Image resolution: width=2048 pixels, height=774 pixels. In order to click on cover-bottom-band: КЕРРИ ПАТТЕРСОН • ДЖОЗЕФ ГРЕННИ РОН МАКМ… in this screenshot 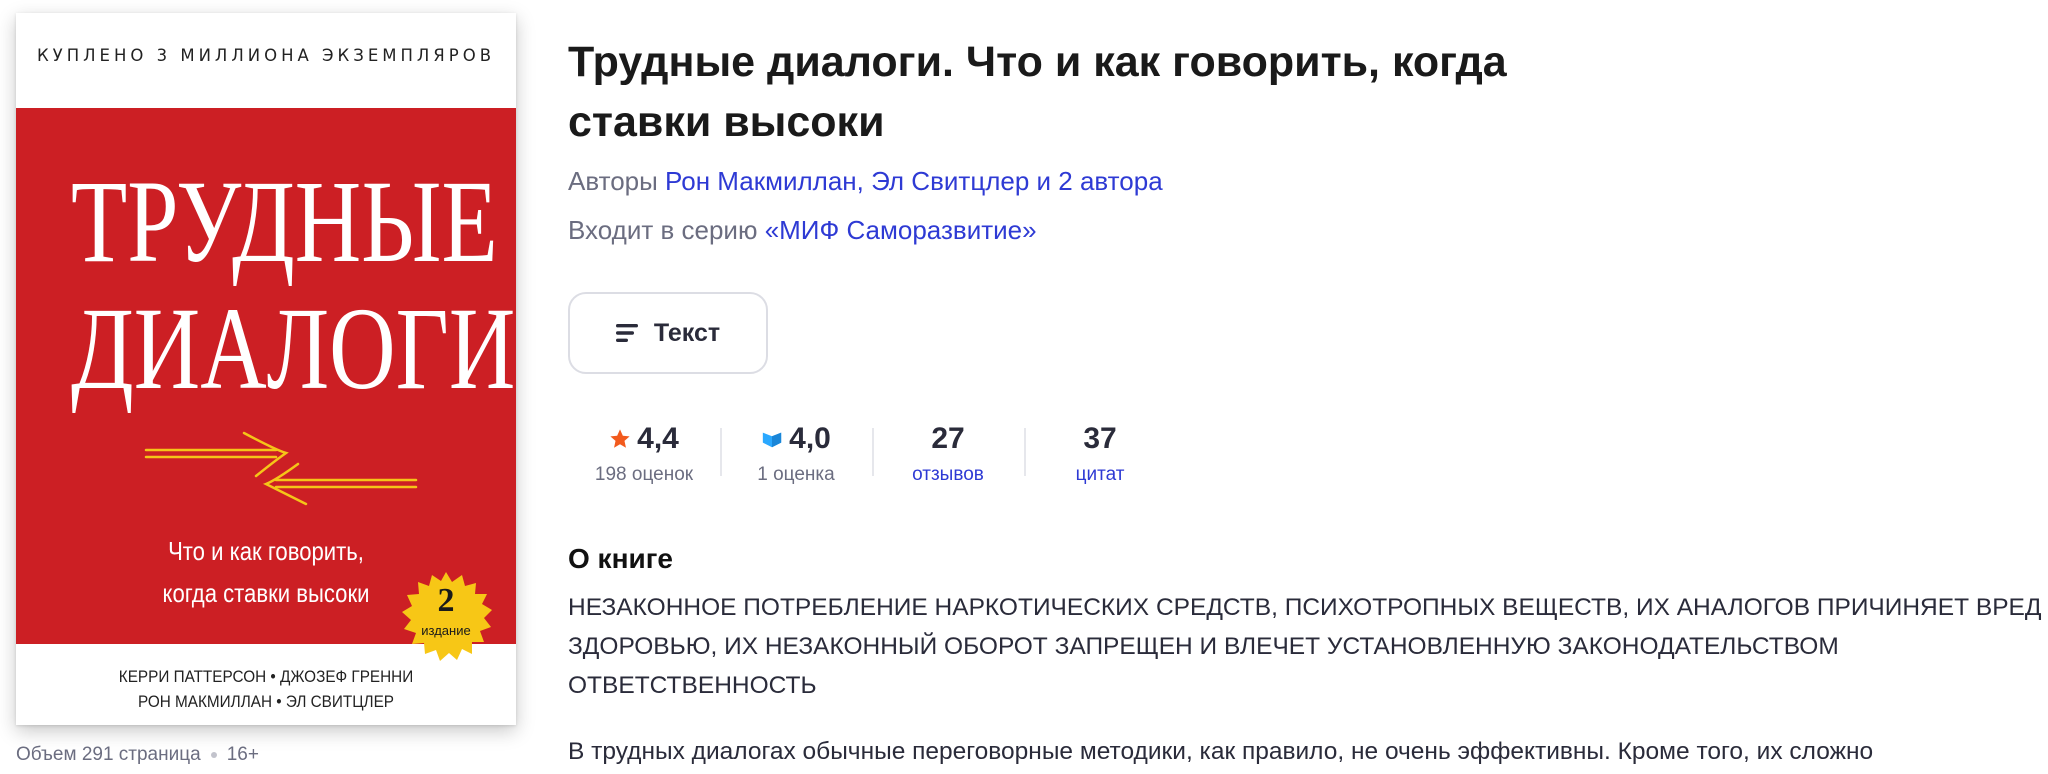, I will do `click(266, 684)`.